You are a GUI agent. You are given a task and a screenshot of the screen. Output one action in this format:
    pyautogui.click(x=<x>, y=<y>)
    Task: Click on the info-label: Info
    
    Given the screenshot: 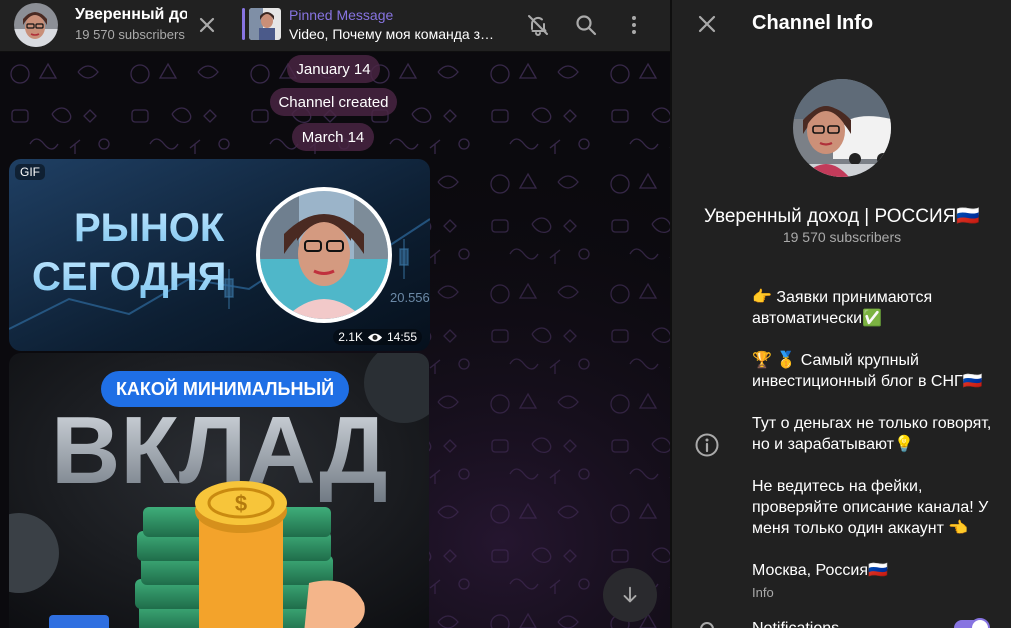 What is the action you would take?
    pyautogui.click(x=763, y=592)
    